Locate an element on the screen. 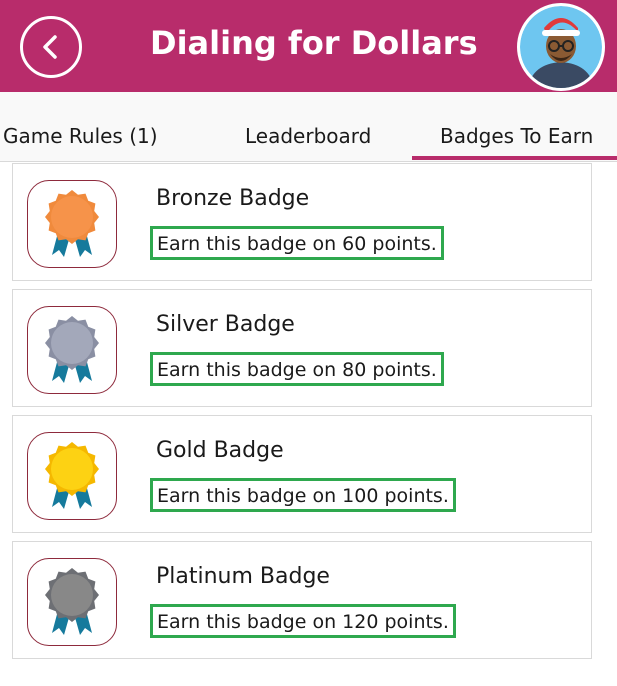 Image resolution: width=617 pixels, height=686 pixels. badge-name: Gold Badge is located at coordinates (220, 450).